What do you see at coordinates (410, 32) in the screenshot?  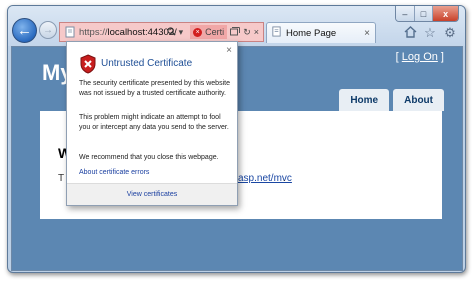 I see `home-icon` at bounding box center [410, 32].